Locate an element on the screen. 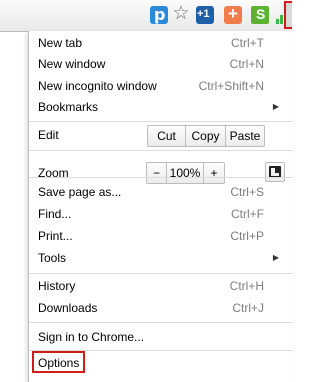  menu-item-downloads: Downloads Ctrl+J is located at coordinates (161, 308).